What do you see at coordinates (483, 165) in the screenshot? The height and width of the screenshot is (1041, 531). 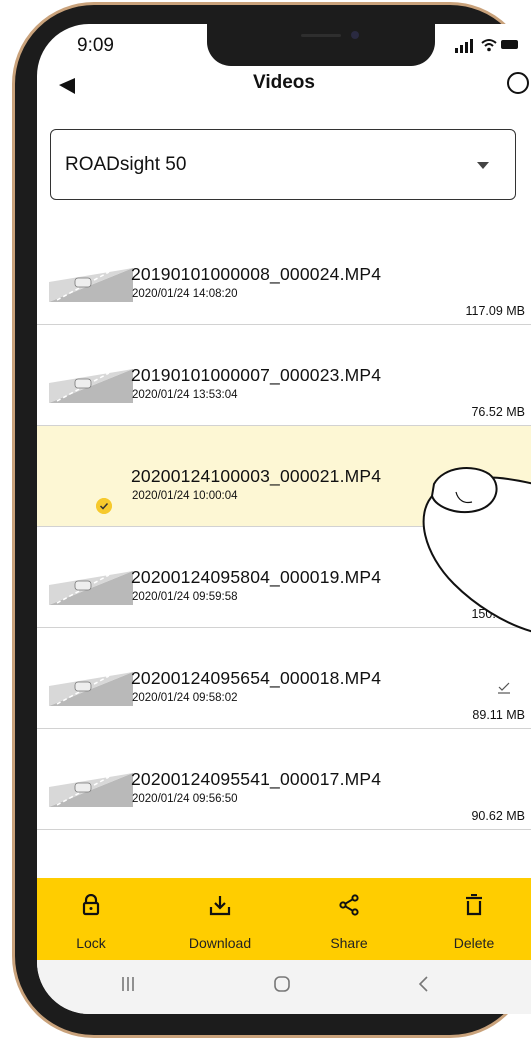 I see `dropdown-caret-icon` at bounding box center [483, 165].